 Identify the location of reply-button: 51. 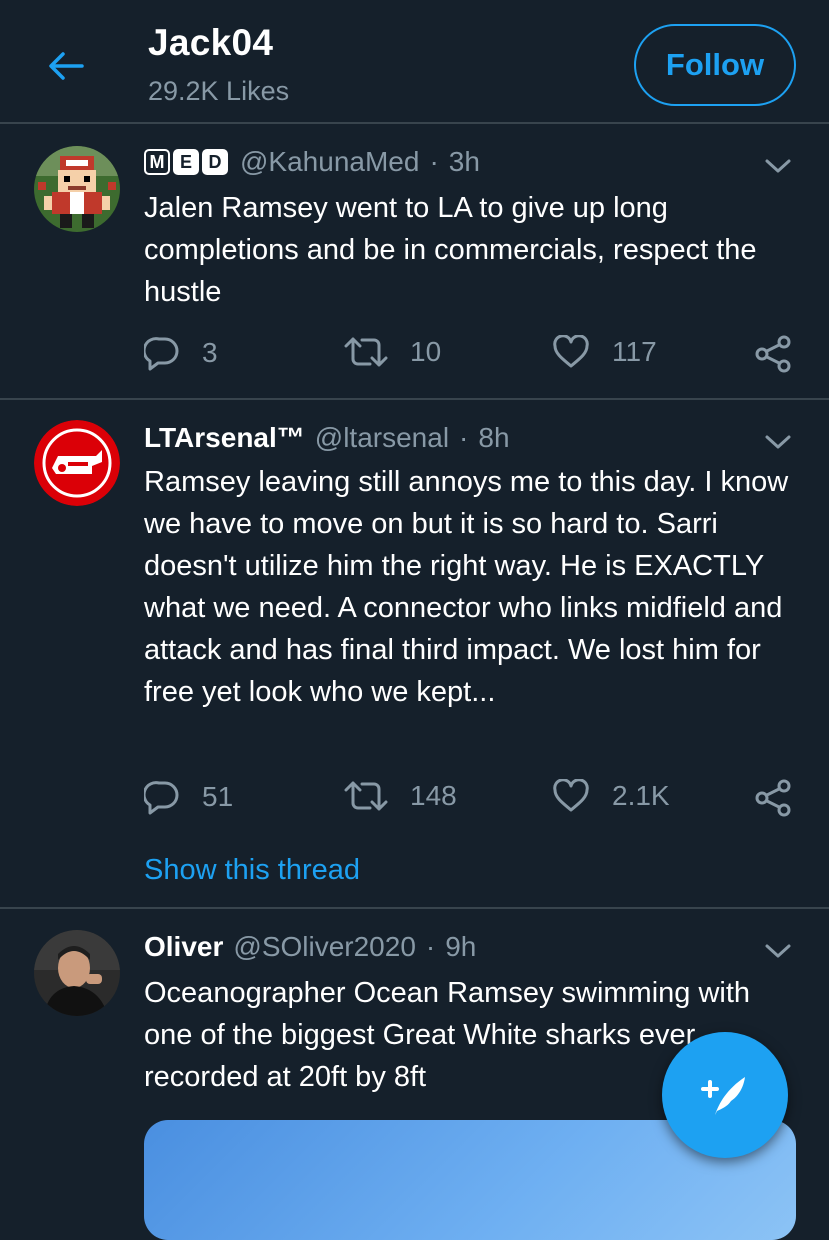
(188, 797).